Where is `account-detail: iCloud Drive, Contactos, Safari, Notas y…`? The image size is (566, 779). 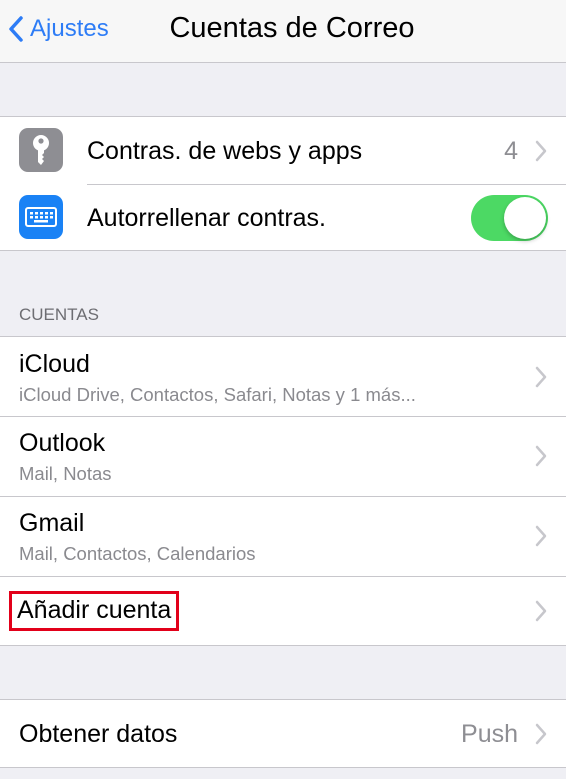
account-detail: iCloud Drive, Contactos, Safari, Notas y… is located at coordinates (217, 394).